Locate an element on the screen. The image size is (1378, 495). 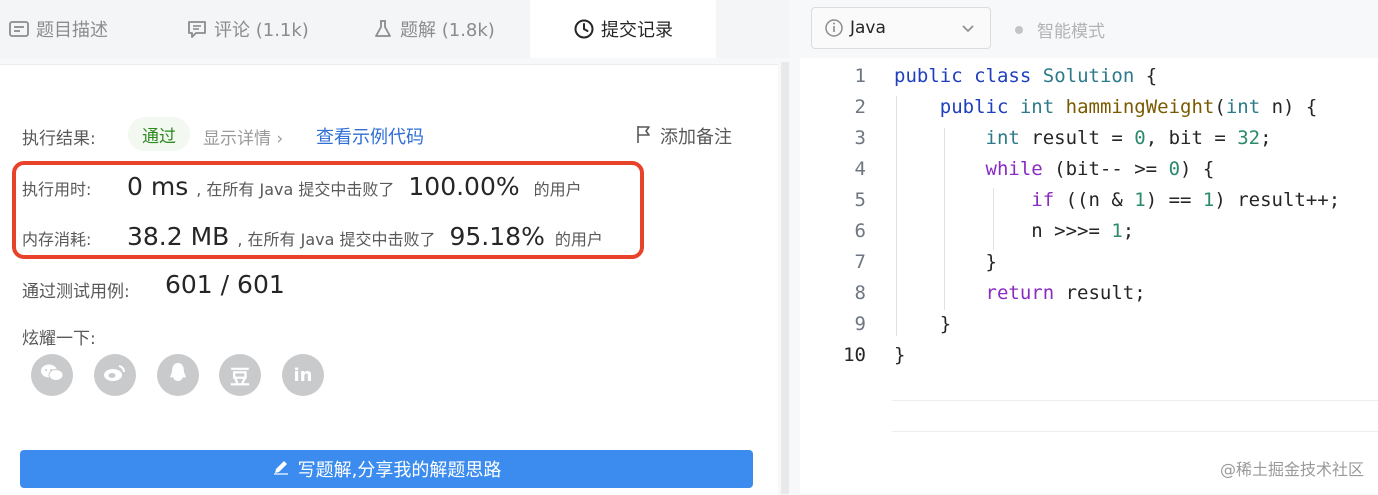
smart-mode-label: 智能模式 is located at coordinates (1071, 32).